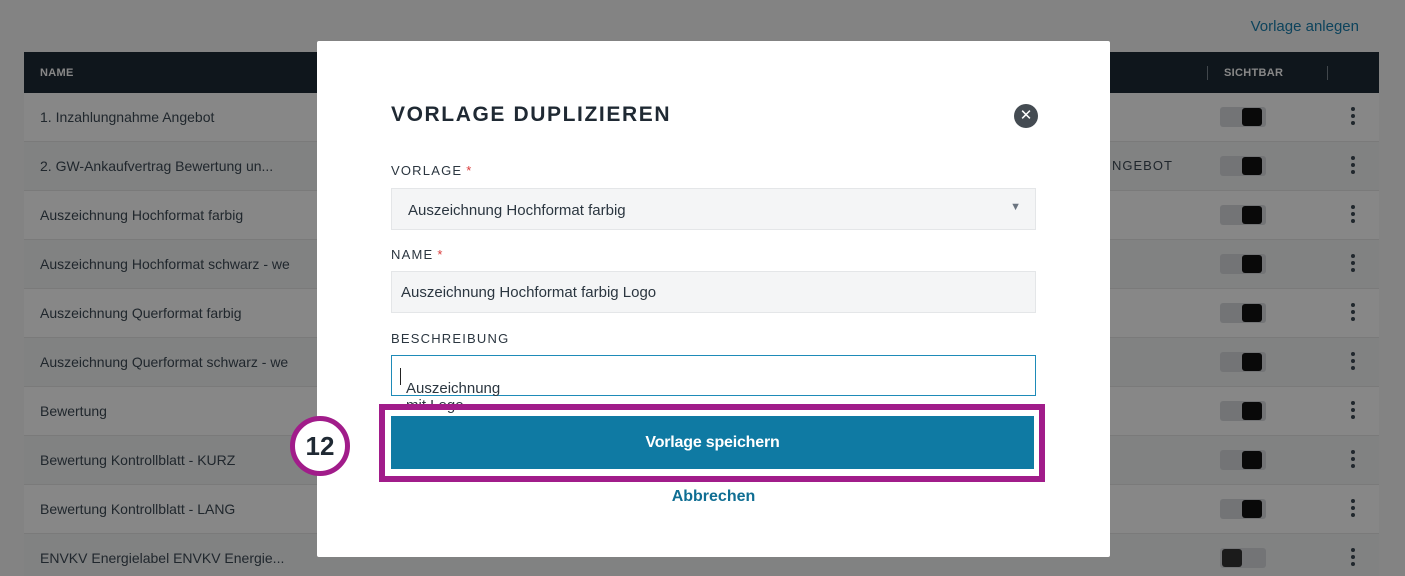 Image resolution: width=1405 pixels, height=576 pixels. I want to click on text-cursor, so click(400, 376).